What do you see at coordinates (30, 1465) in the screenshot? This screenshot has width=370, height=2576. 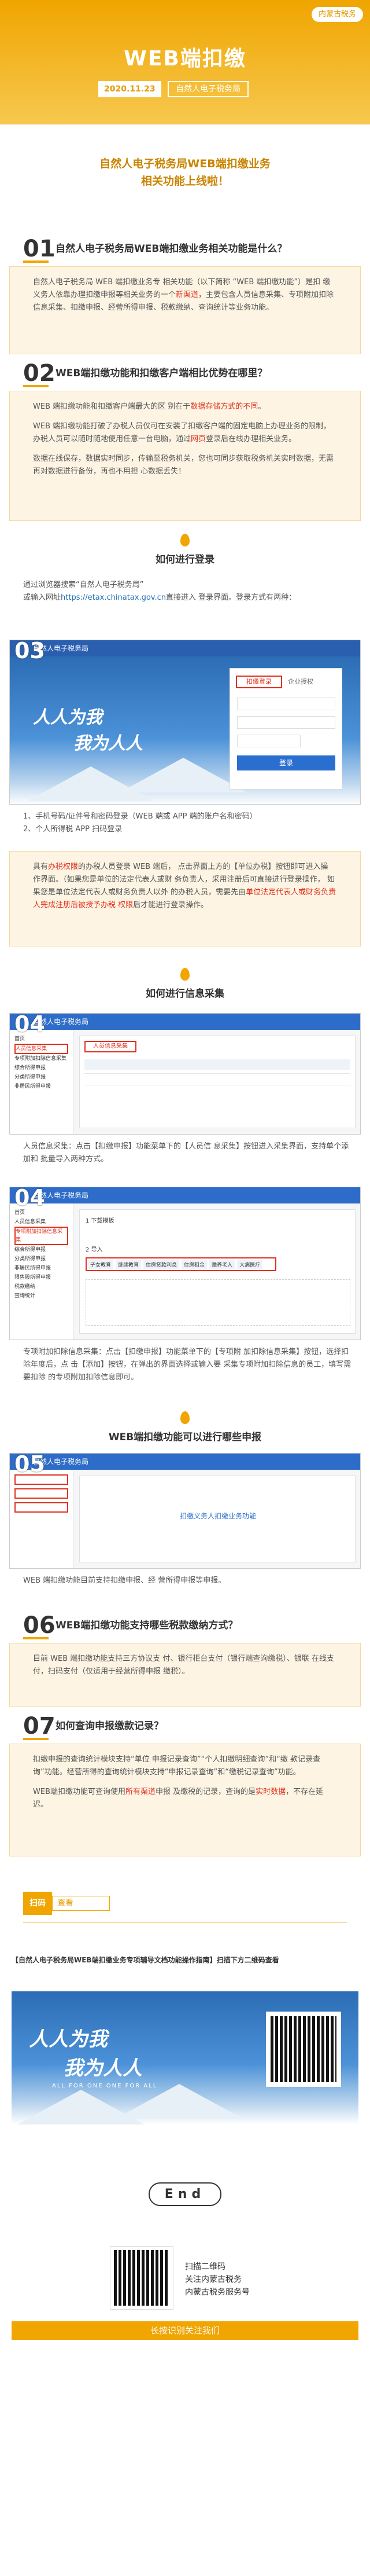 I see `screenshot-number: 05` at bounding box center [30, 1465].